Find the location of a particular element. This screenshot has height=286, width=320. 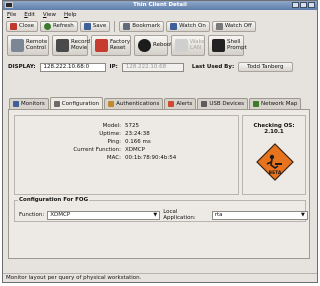

ip-field: 128.222.10.68 is located at coordinates (152, 67).